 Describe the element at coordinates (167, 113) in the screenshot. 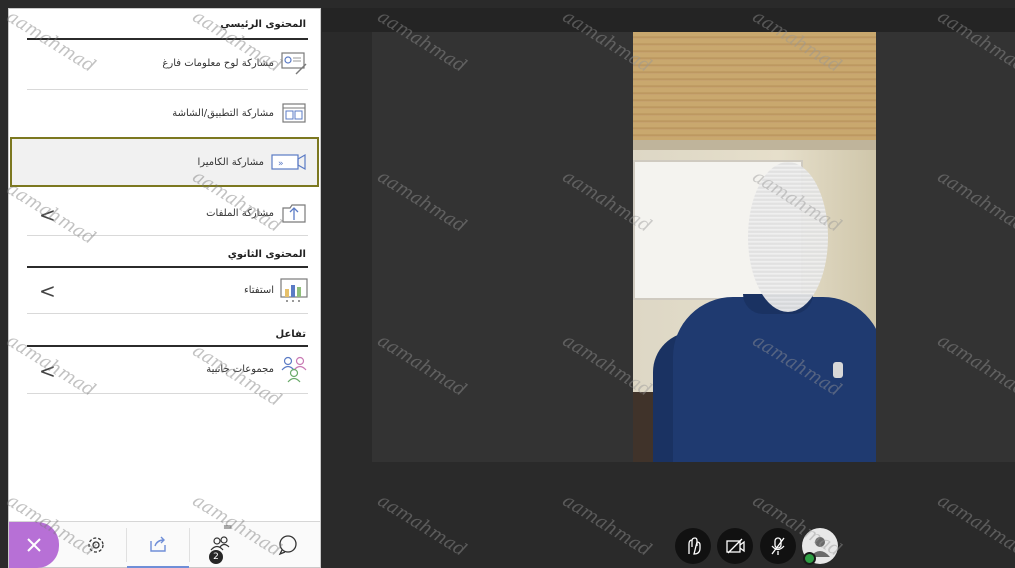

I see `share-application-item: مشاركة التطبيق/الشاشة` at that location.